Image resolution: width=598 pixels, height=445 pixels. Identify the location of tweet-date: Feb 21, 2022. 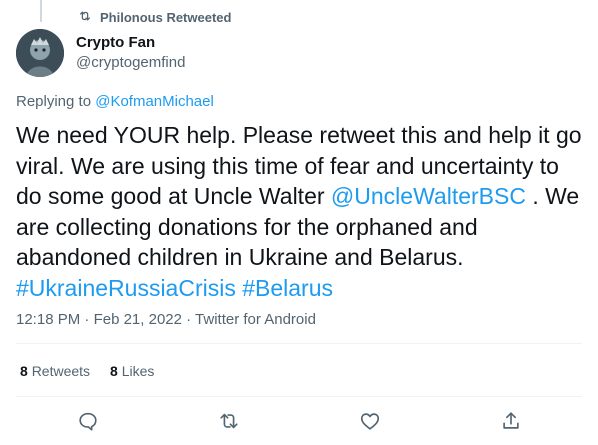
(138, 319).